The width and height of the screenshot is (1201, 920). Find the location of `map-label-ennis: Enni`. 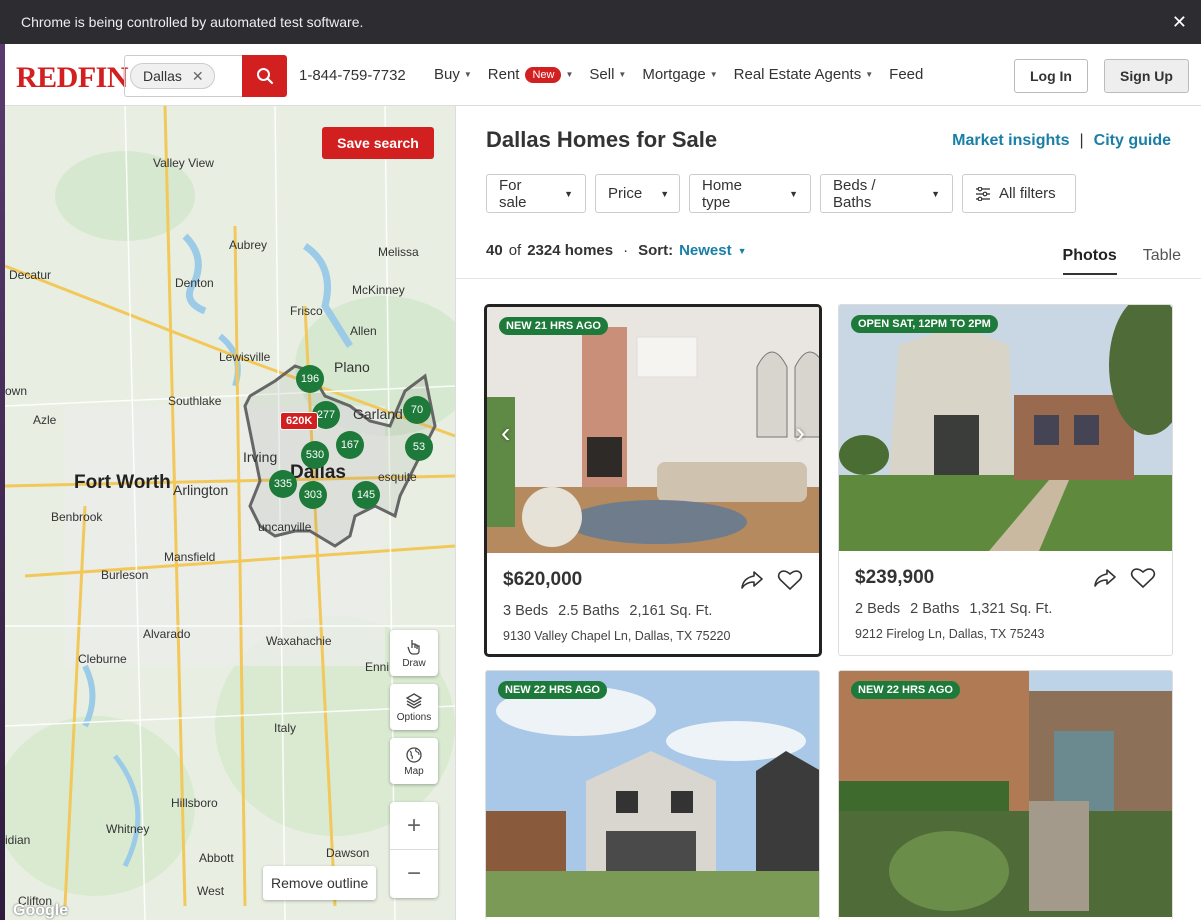

map-label-ennis: Enni is located at coordinates (377, 667).